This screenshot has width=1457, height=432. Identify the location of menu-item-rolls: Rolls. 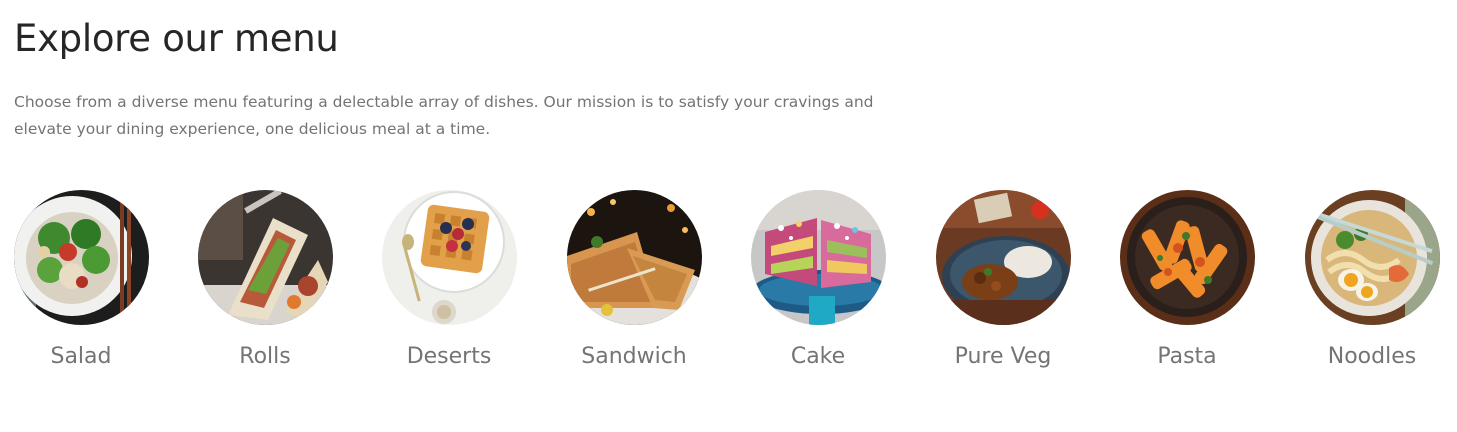
(265, 290).